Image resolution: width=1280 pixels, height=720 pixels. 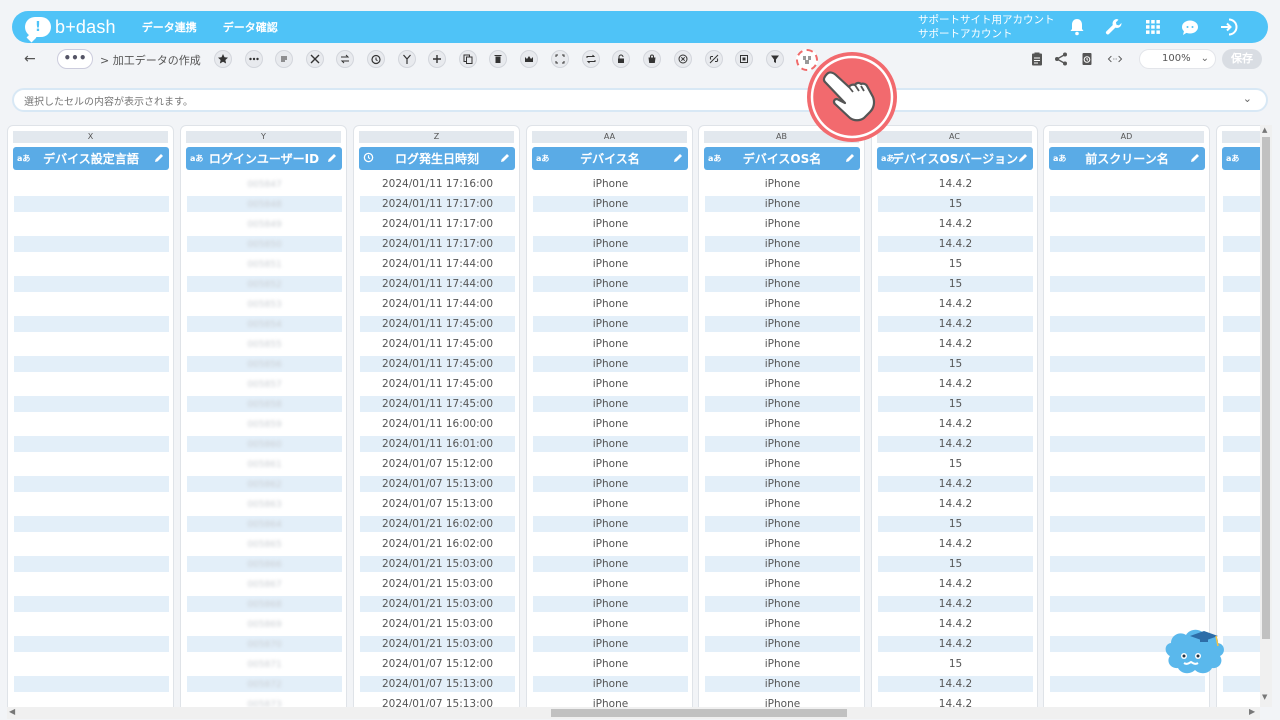 I want to click on timer-icon, so click(x=376, y=59).